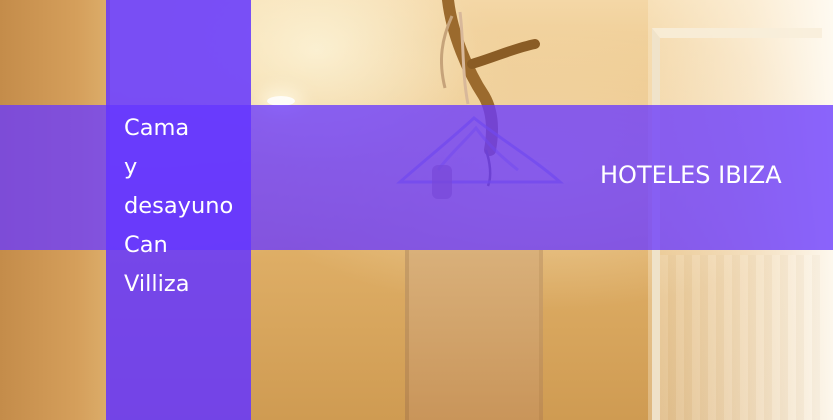 This screenshot has height=420, width=833. What do you see at coordinates (157, 128) in the screenshot?
I see `hotel-title-line-1: Cama` at bounding box center [157, 128].